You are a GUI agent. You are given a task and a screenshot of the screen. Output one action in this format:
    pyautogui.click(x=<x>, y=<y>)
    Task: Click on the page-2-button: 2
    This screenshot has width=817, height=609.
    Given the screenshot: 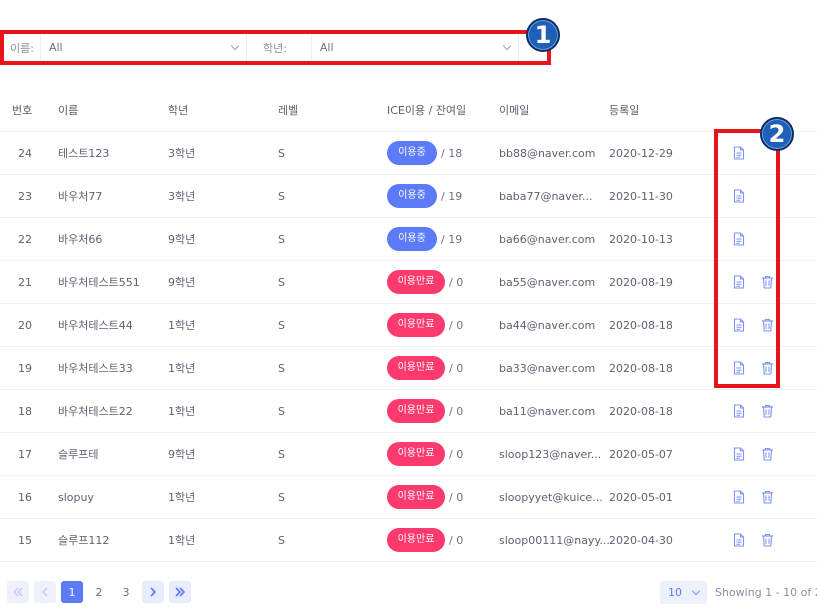 What is the action you would take?
    pyautogui.click(x=99, y=592)
    